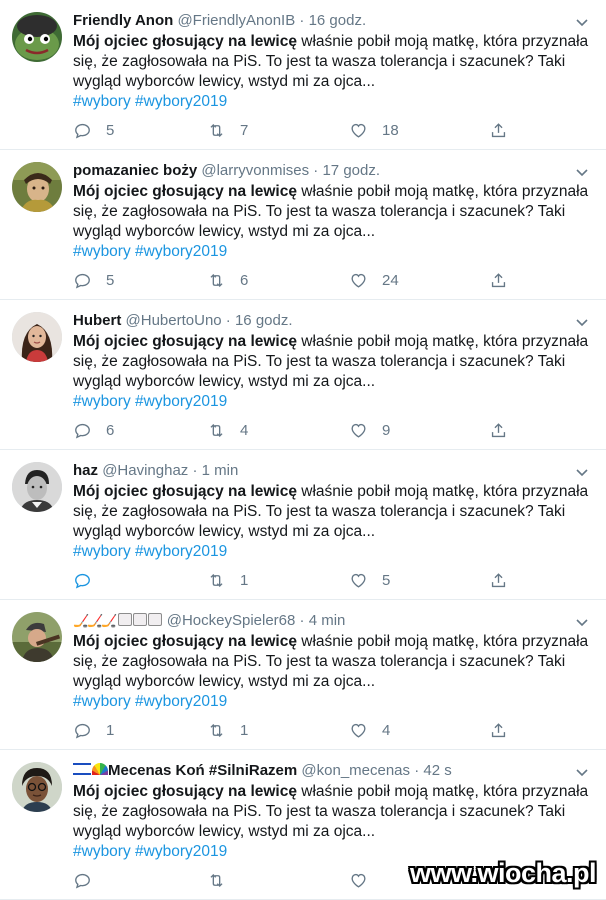 This screenshot has width=606, height=900. Describe the element at coordinates (437, 770) in the screenshot. I see `tweet-time: 42 s` at that location.